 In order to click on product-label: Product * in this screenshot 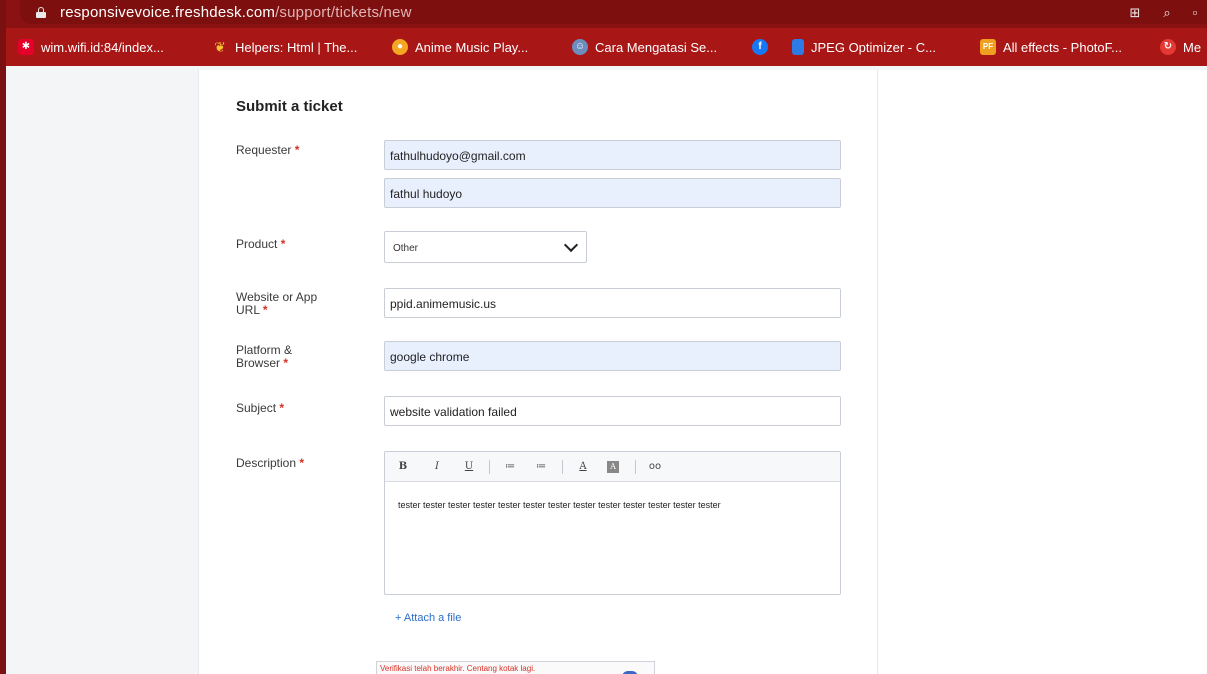, I will do `click(261, 244)`.